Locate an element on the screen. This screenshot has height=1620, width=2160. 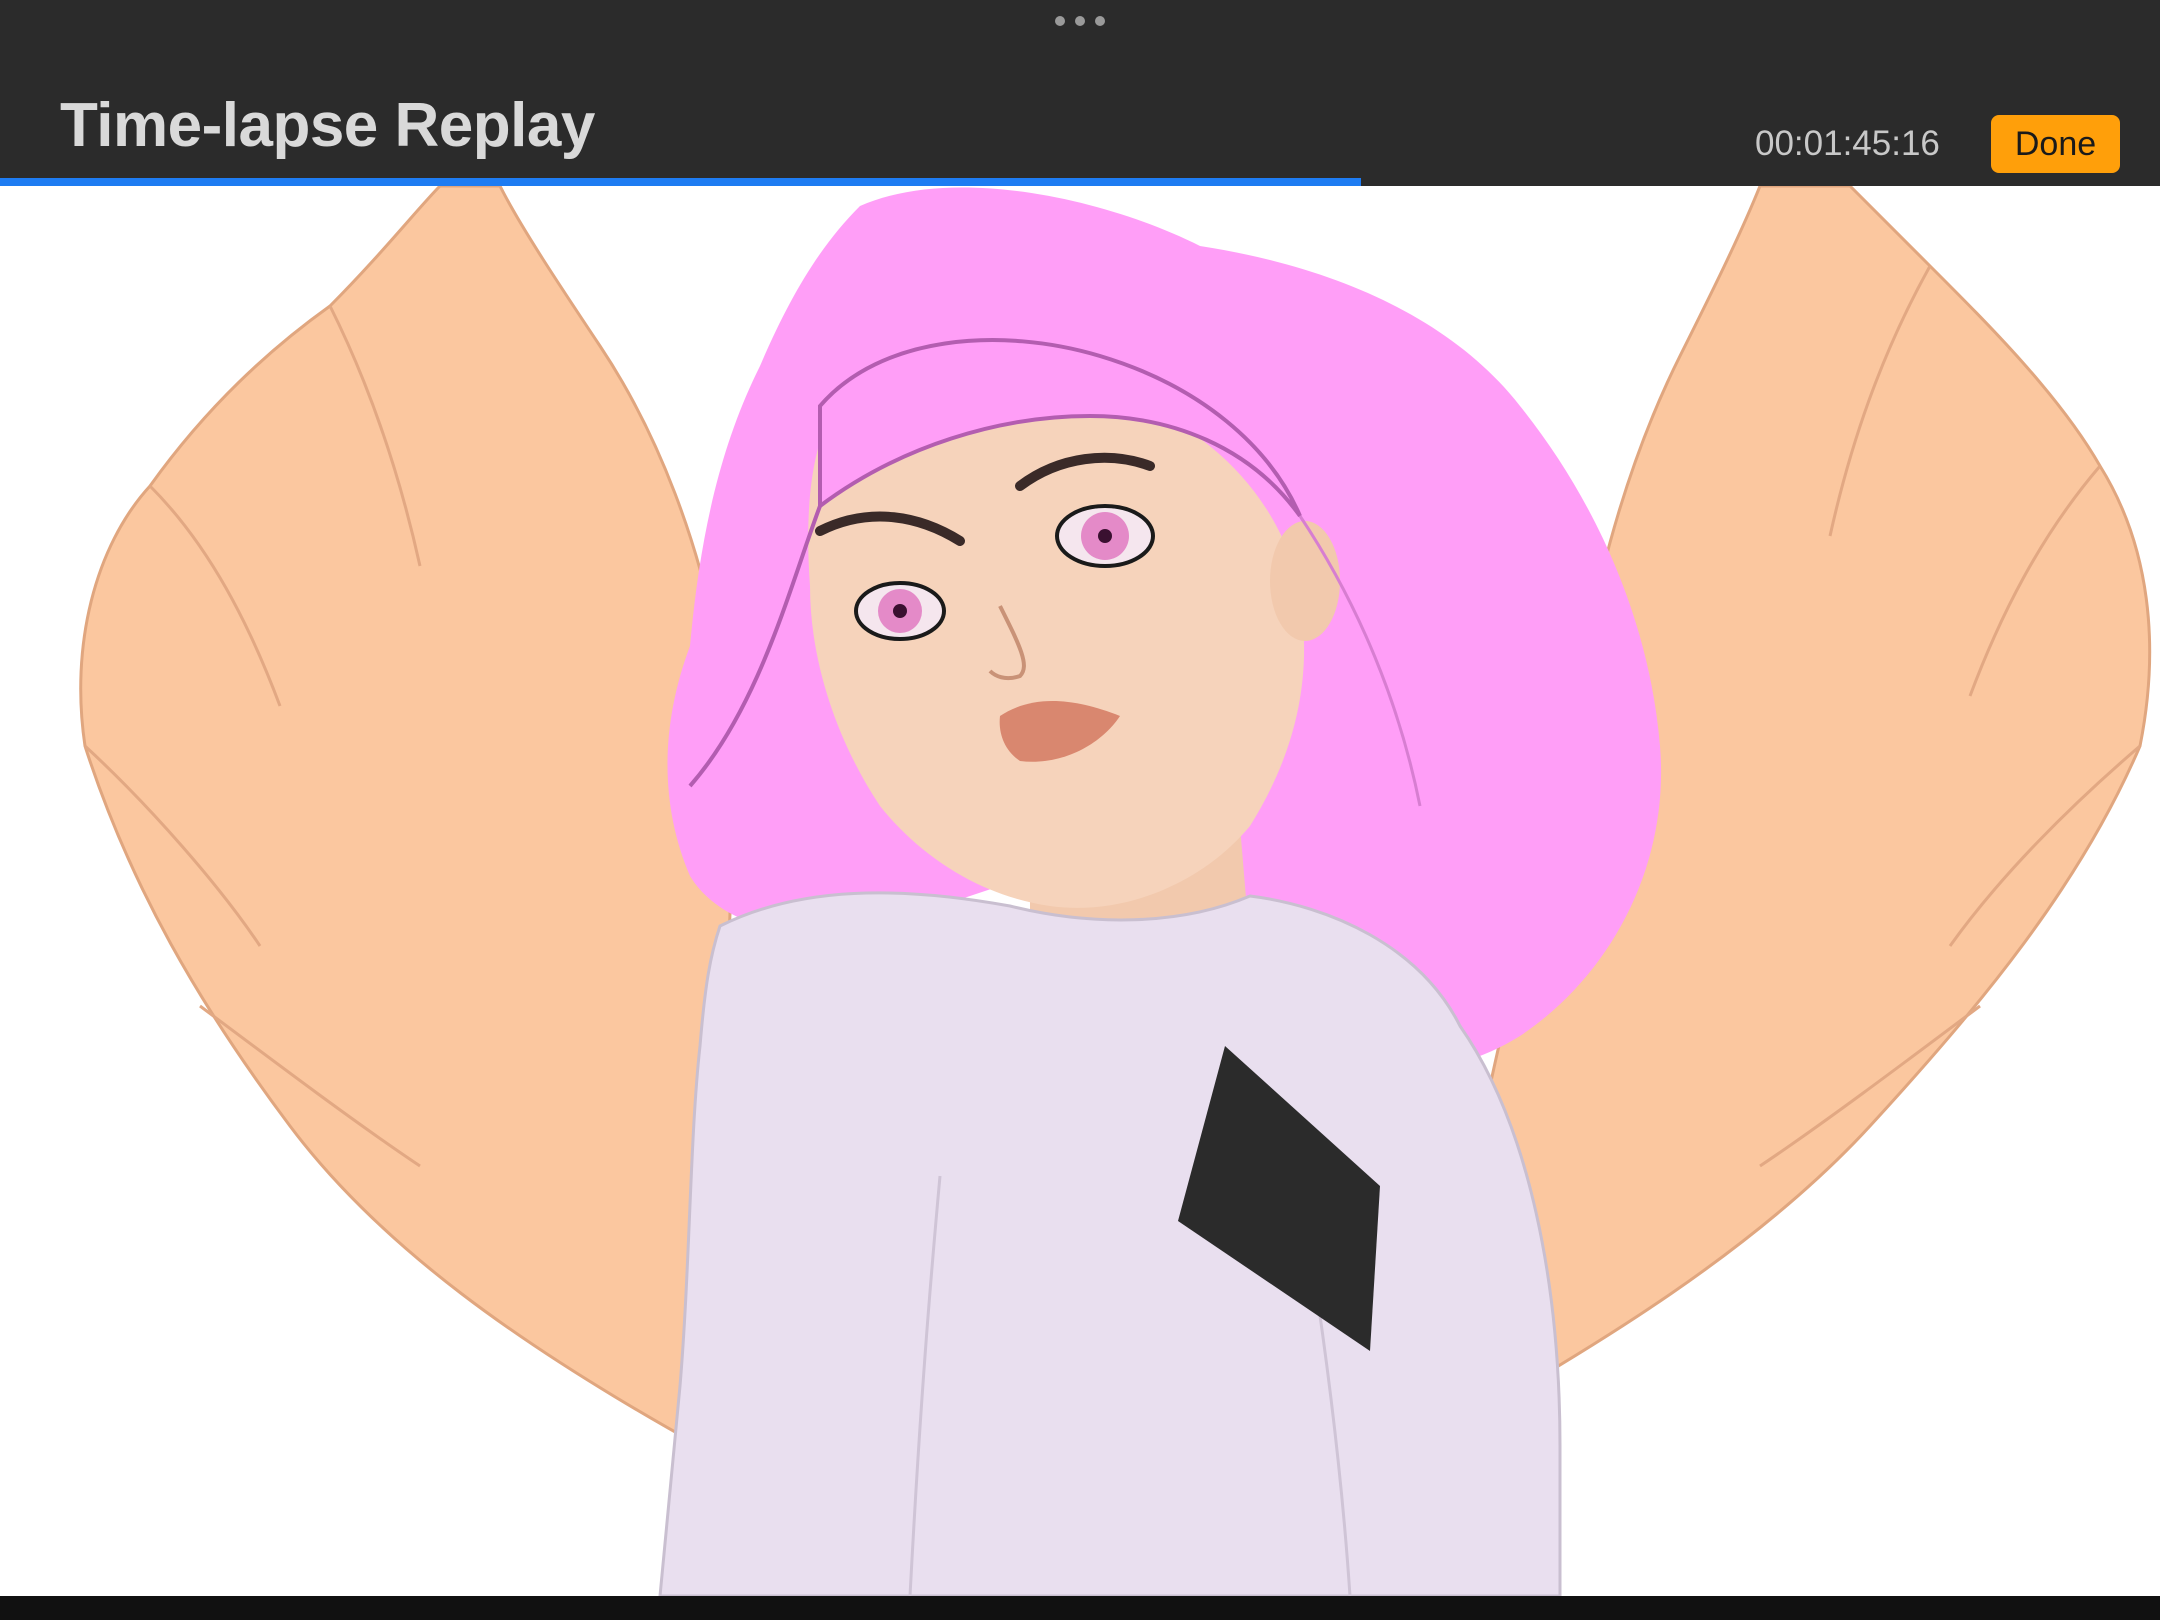
playback-progress-fill is located at coordinates (680, 182).